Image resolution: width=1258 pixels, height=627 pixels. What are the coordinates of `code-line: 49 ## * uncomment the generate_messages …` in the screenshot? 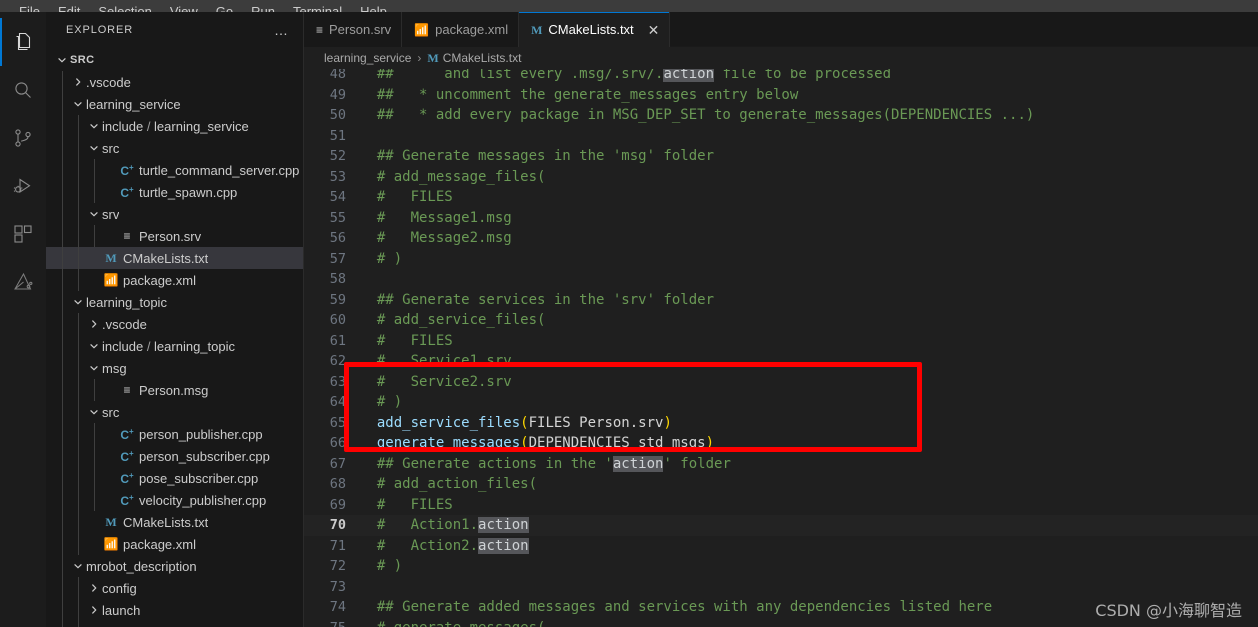 It's located at (781, 95).